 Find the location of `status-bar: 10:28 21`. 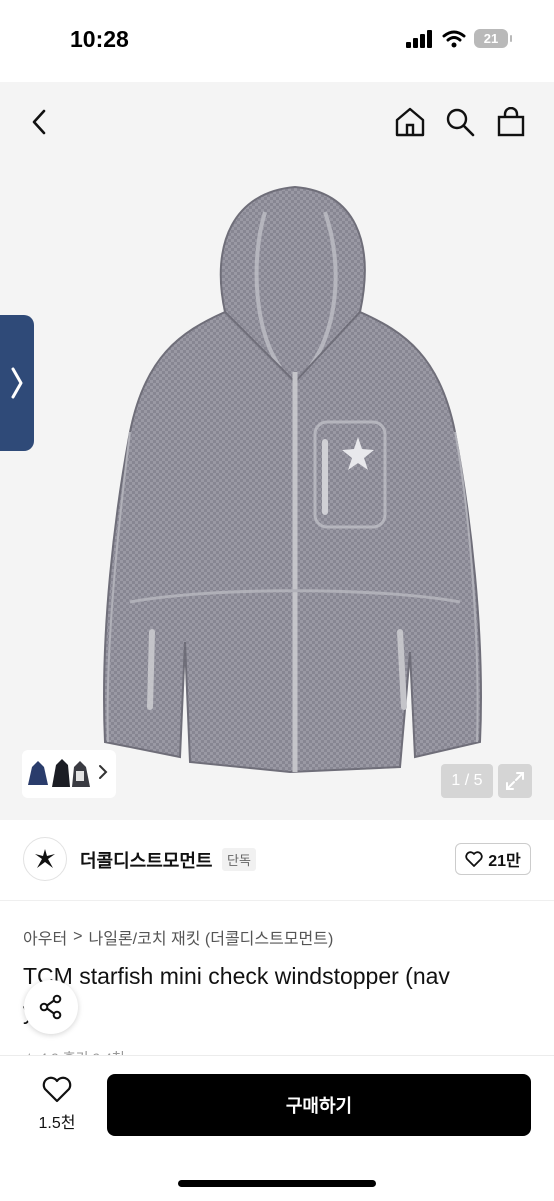

status-bar: 10:28 21 is located at coordinates (277, 41).